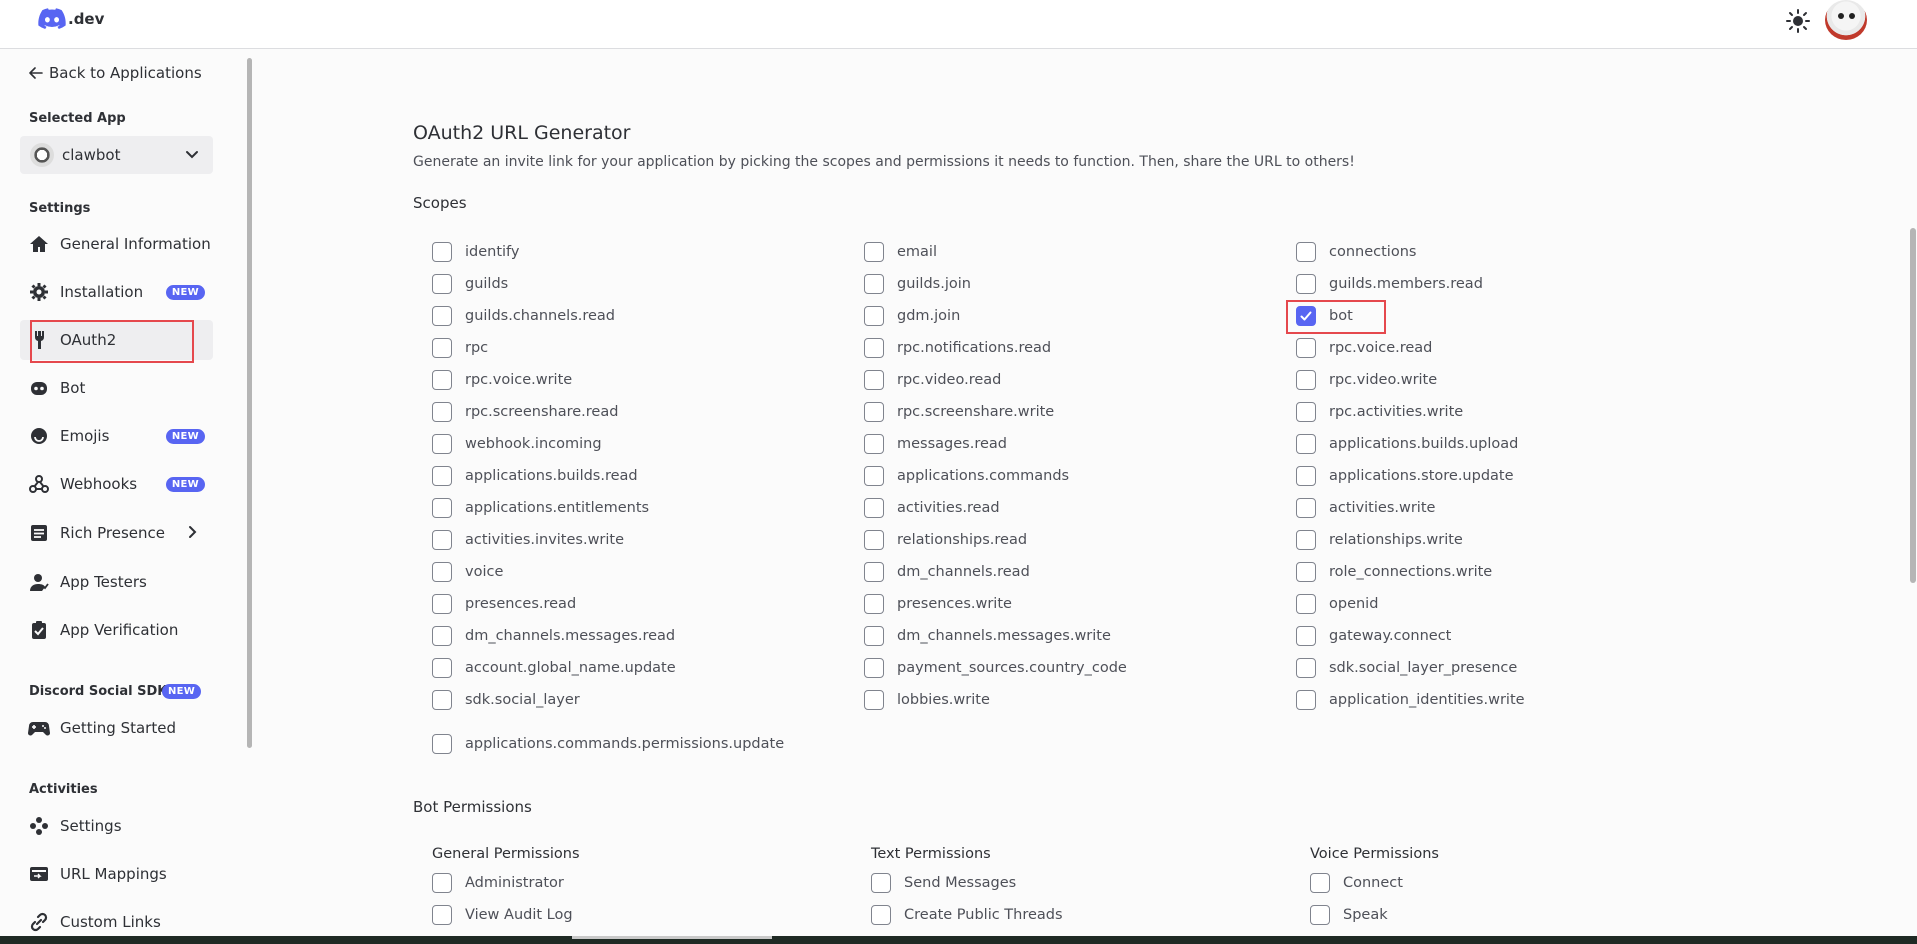  I want to click on sidebar-item-activity-settings: Settings, so click(116, 826).